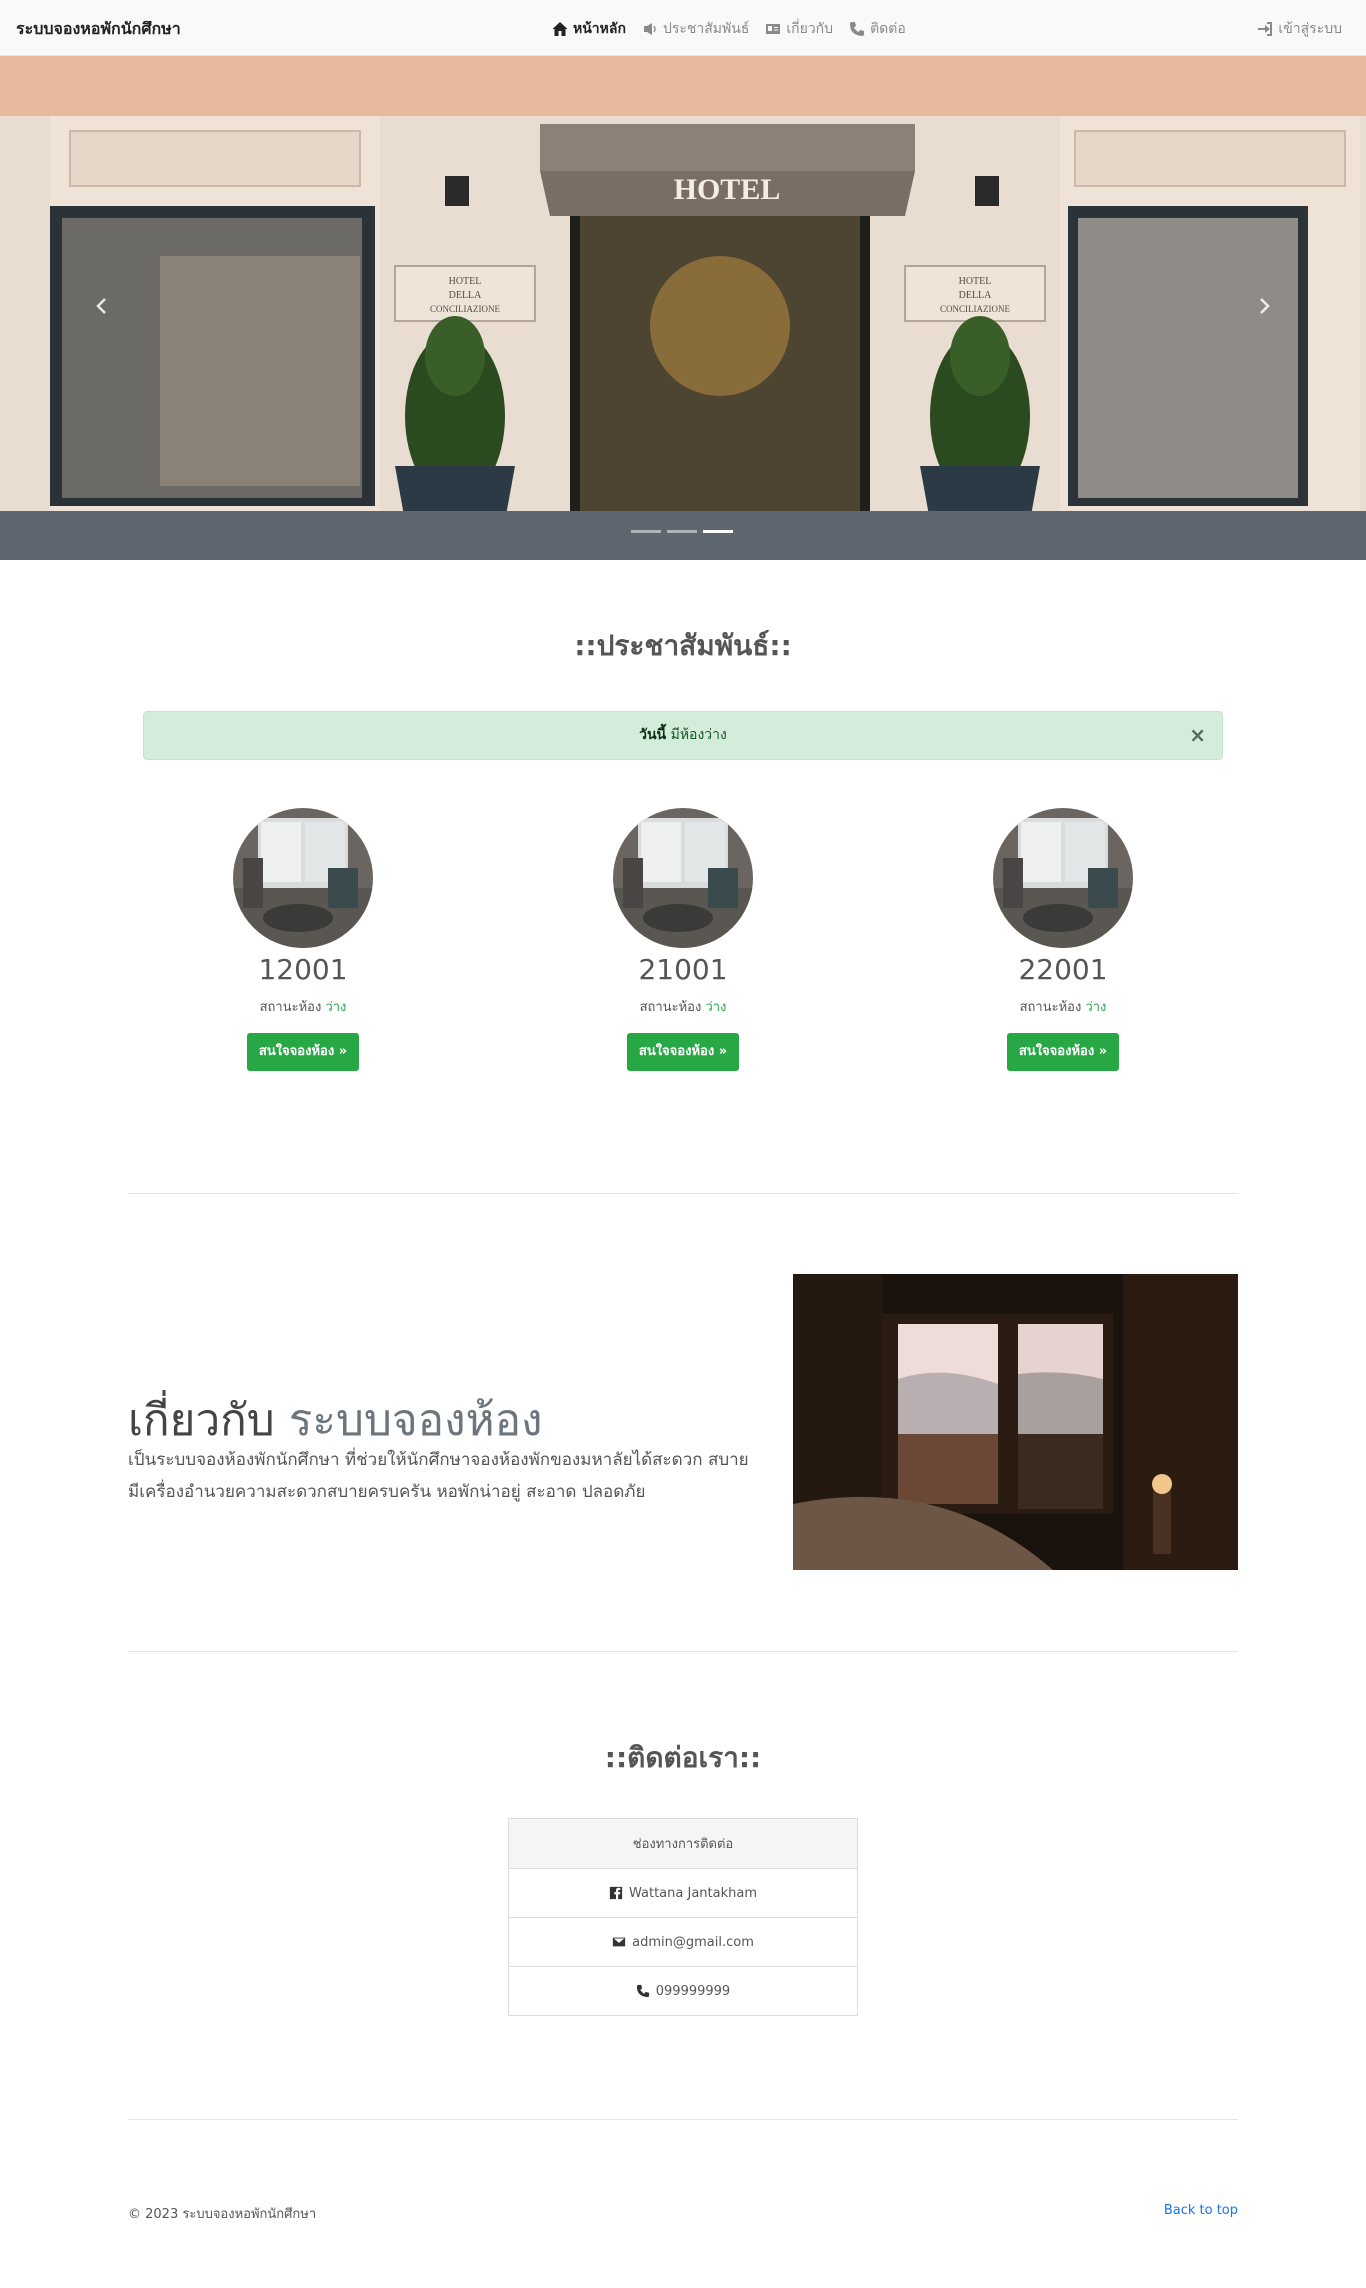  I want to click on nav-item-label: เกี่ยวกับ, so click(810, 29).